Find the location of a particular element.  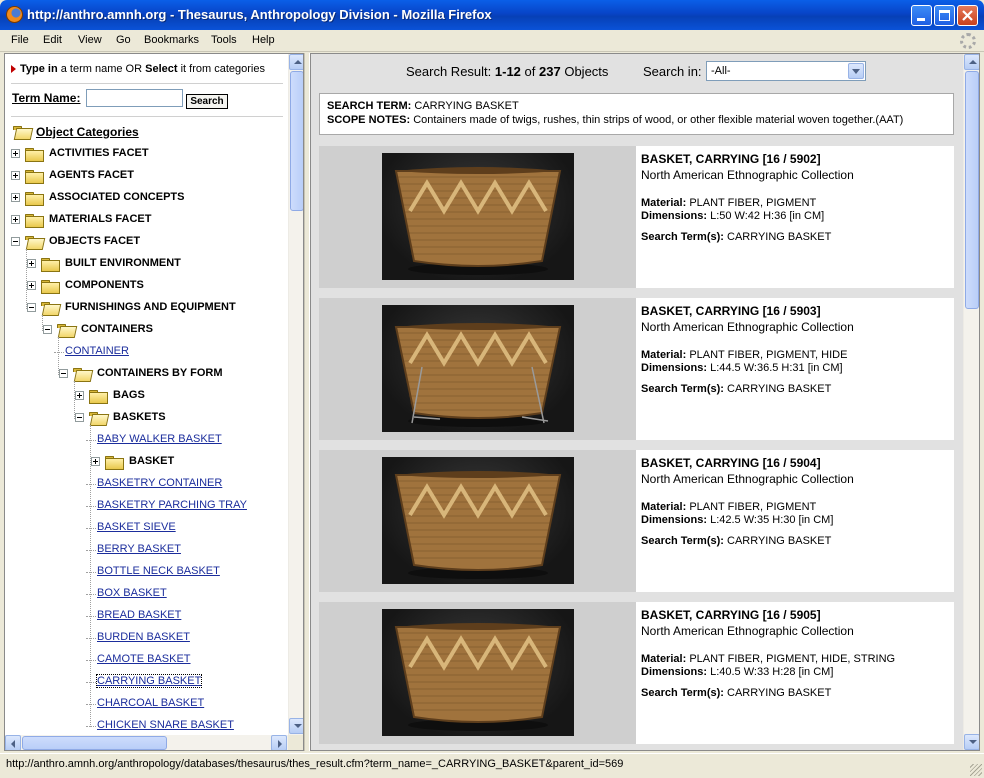

menu-go: Go is located at coordinates (123, 40).